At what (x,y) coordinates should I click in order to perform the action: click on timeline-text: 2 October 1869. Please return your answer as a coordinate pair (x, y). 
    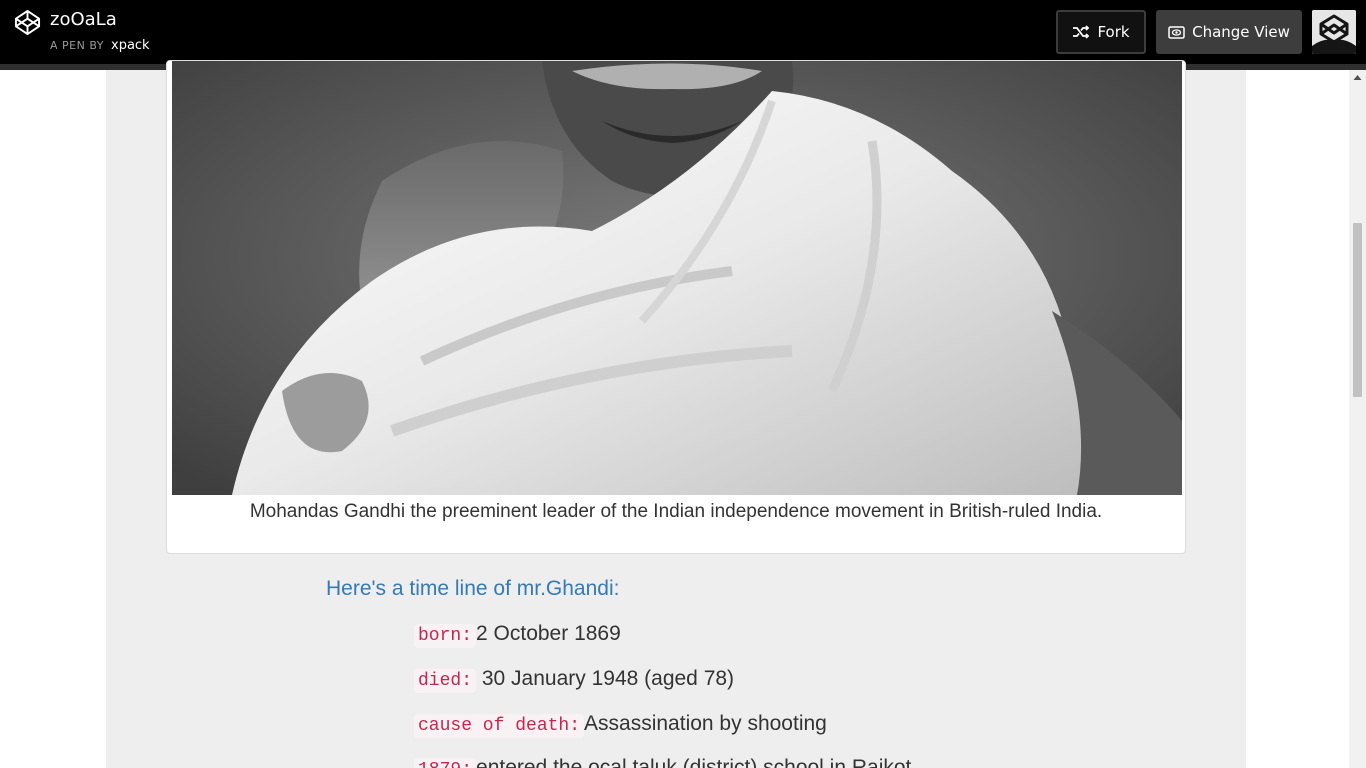
    Looking at the image, I should click on (548, 633).